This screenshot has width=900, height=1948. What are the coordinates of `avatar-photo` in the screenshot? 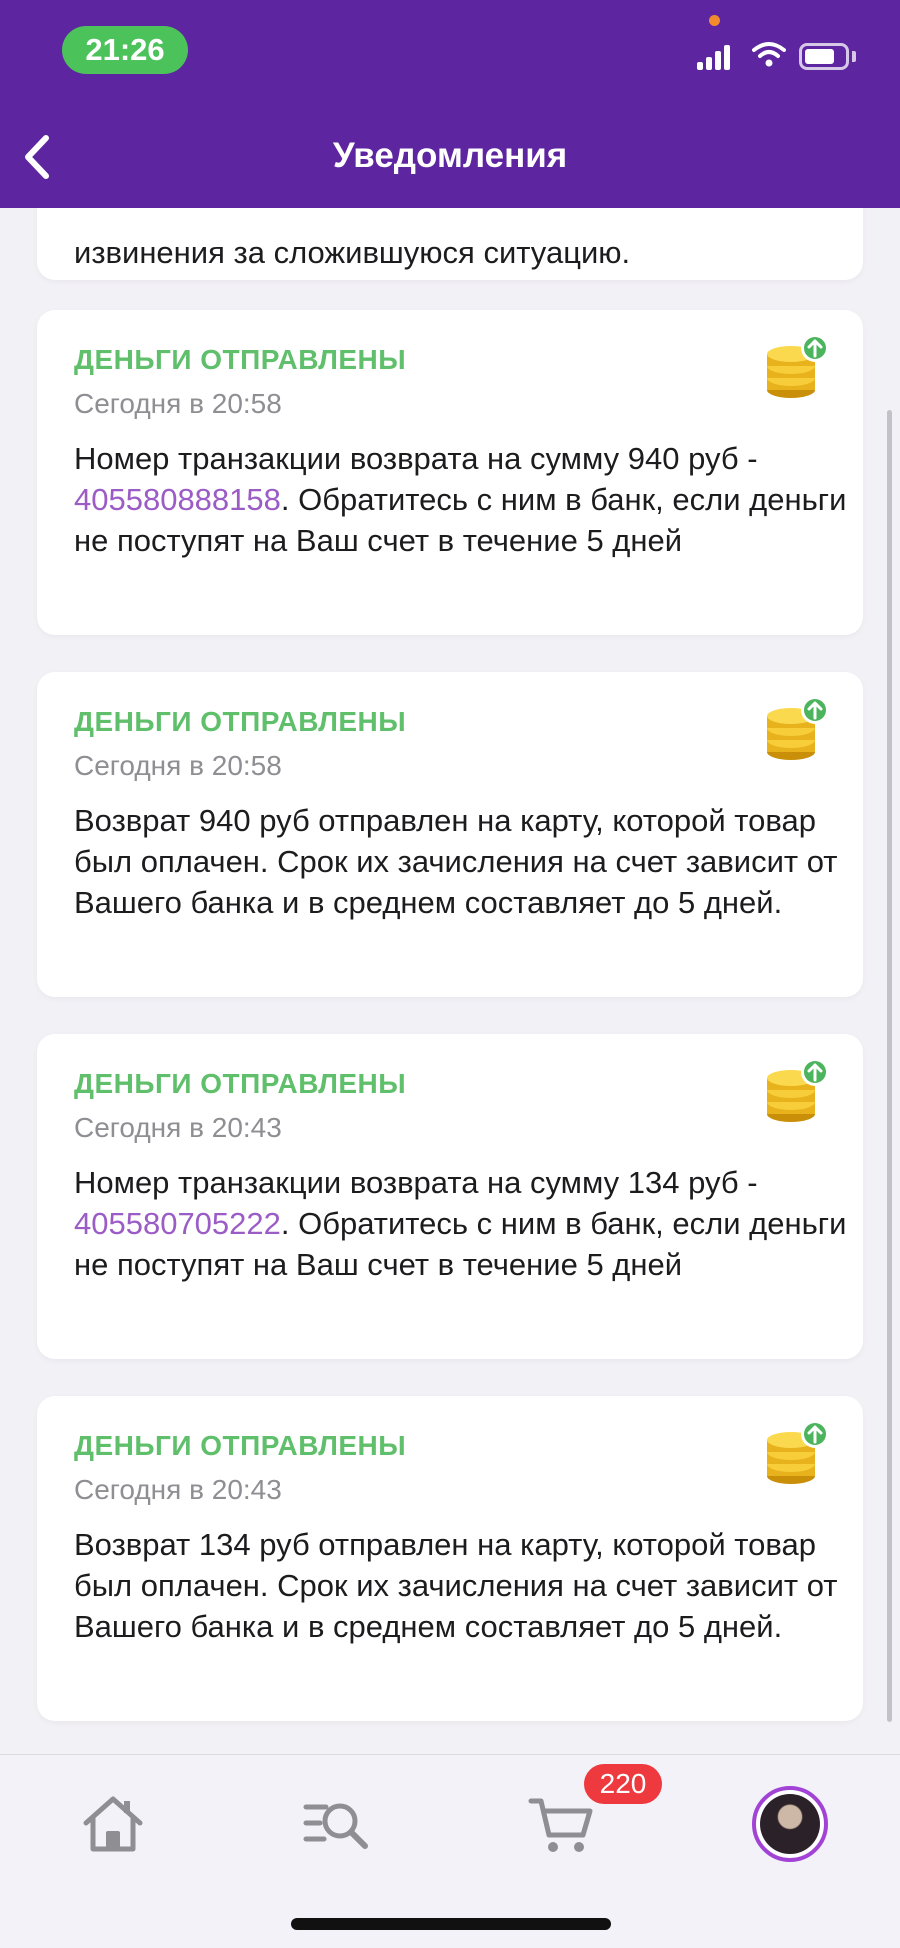 It's located at (790, 1824).